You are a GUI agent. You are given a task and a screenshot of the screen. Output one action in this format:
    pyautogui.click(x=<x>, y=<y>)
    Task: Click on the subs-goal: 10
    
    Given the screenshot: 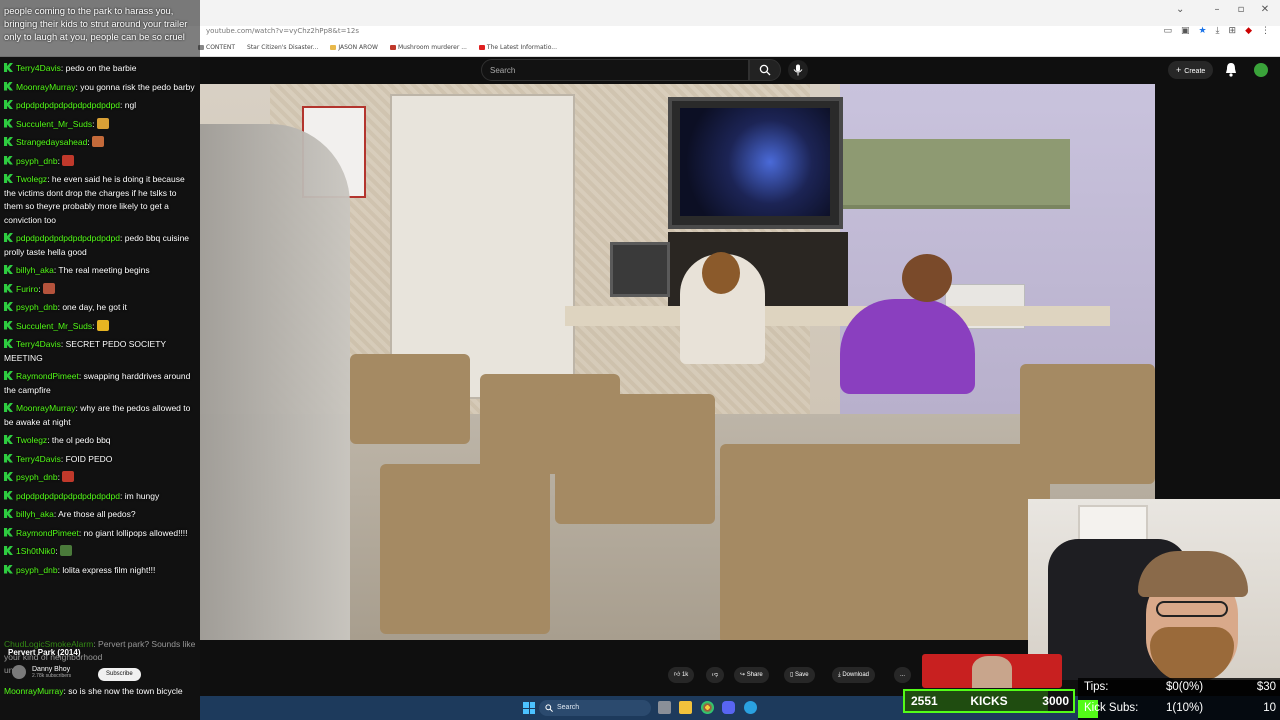 What is the action you would take?
    pyautogui.click(x=1269, y=708)
    